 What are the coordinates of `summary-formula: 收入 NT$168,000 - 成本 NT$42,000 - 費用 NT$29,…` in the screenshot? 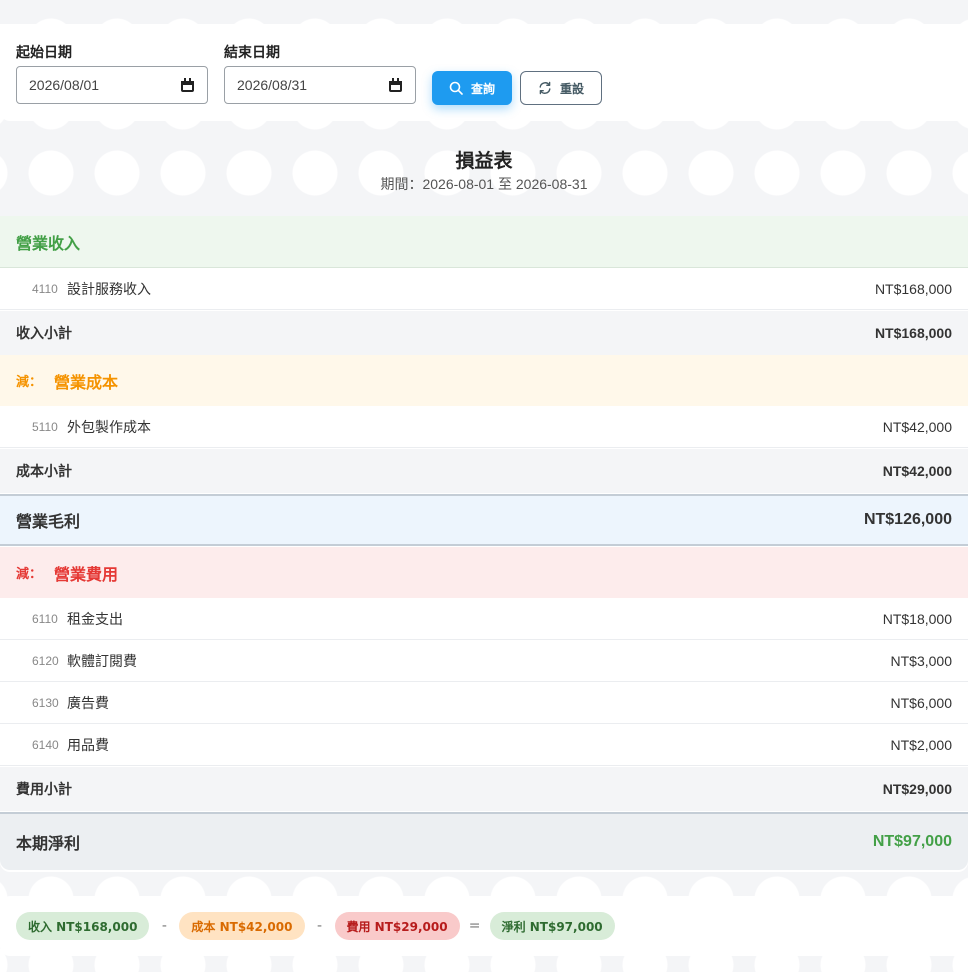 It's located at (484, 926).